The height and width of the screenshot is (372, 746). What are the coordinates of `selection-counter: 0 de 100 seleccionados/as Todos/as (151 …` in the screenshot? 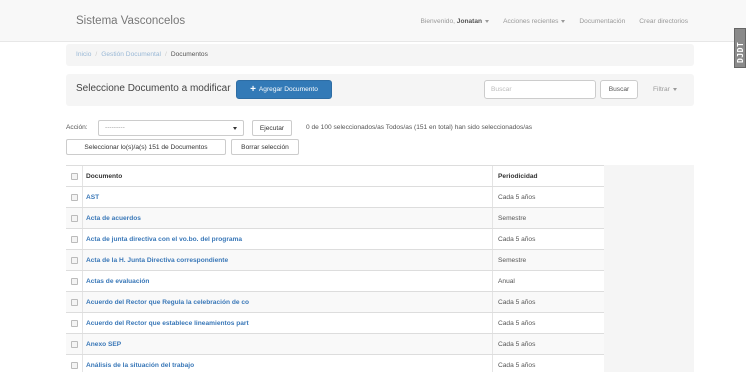 It's located at (419, 127).